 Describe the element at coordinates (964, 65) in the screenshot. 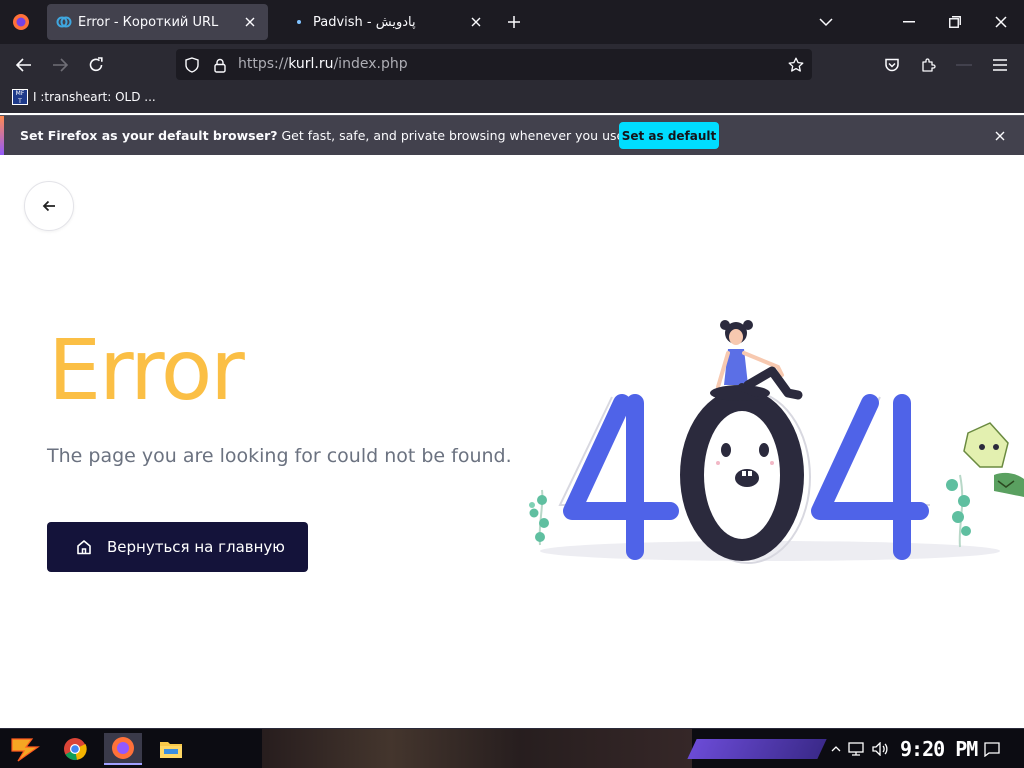

I see `overflow-icon` at that location.